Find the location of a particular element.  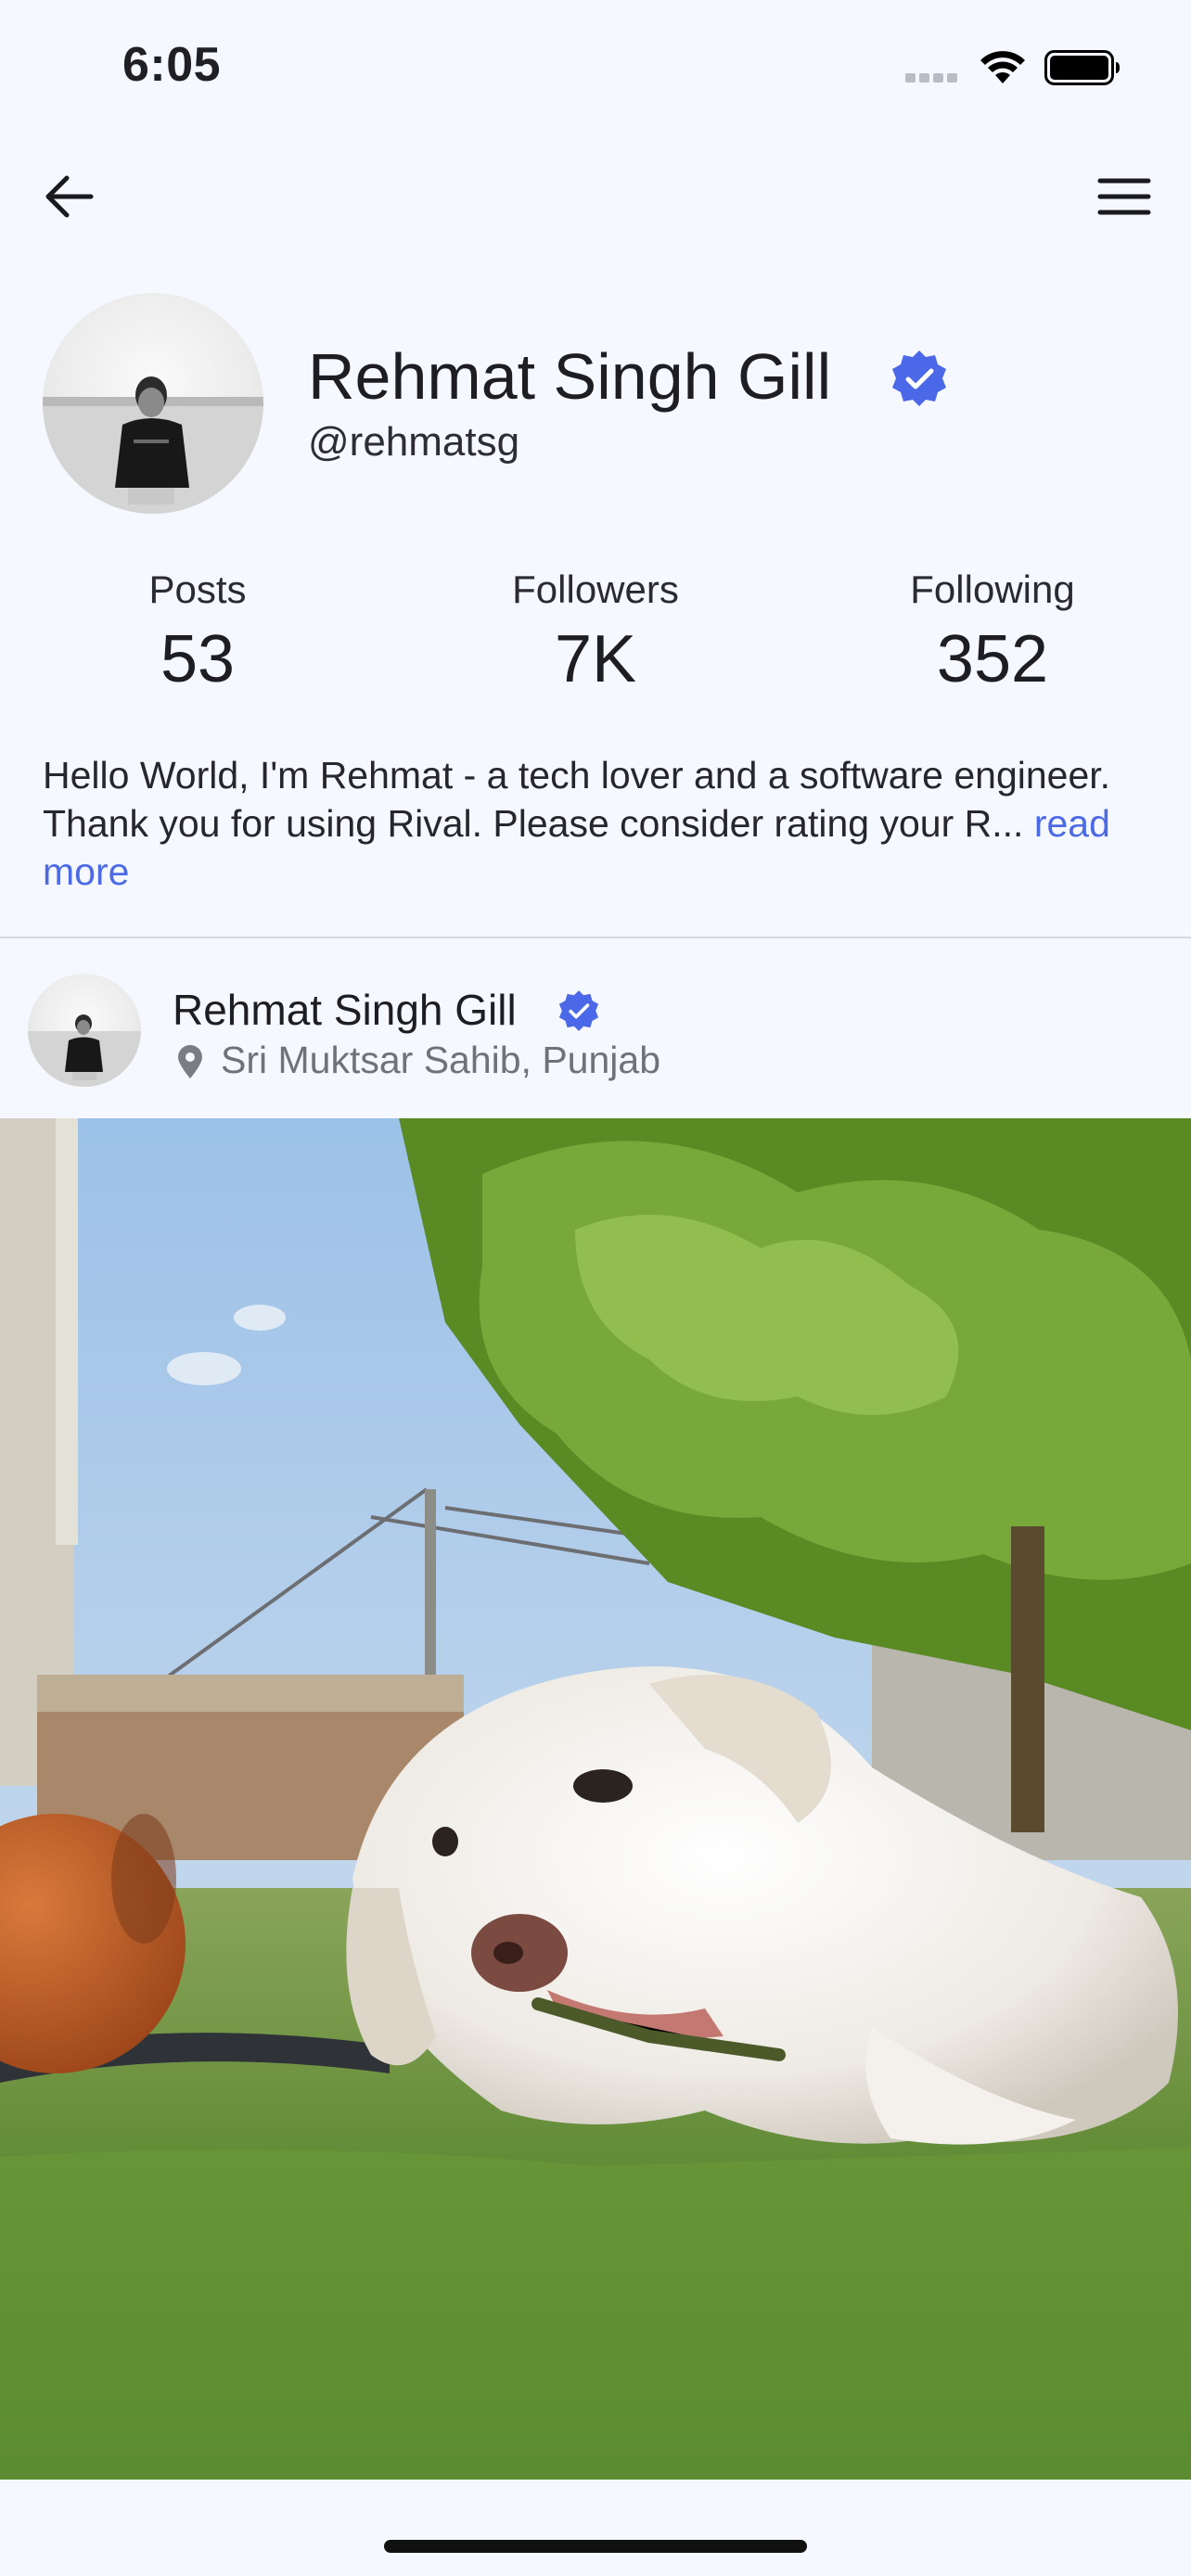

menu-button is located at coordinates (1124, 196).